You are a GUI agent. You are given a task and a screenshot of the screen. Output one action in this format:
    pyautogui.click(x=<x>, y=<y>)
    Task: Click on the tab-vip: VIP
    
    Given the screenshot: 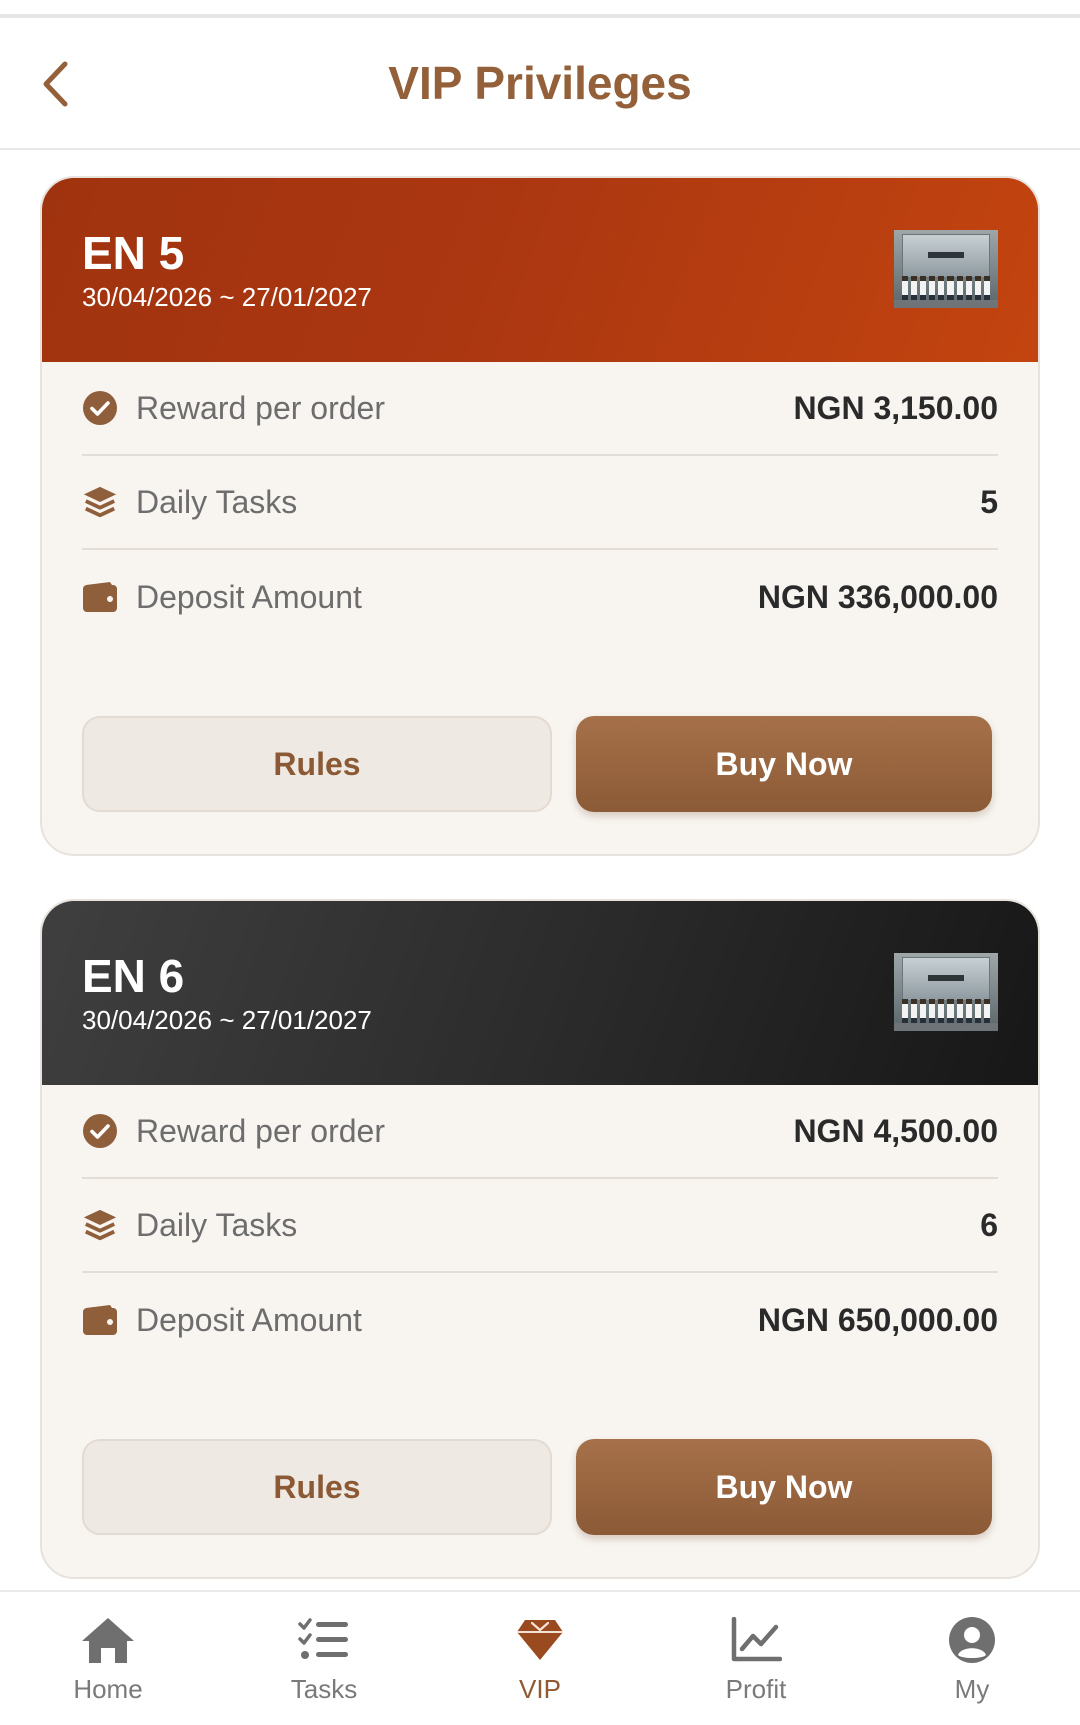 What is the action you would take?
    pyautogui.click(x=540, y=1664)
    